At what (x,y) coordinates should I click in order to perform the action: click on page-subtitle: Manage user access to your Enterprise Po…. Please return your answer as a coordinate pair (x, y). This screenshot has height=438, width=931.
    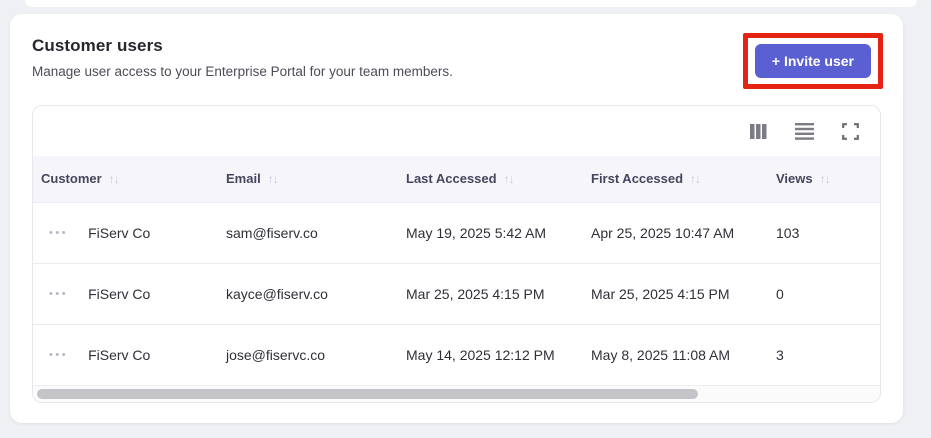
    Looking at the image, I should click on (242, 71).